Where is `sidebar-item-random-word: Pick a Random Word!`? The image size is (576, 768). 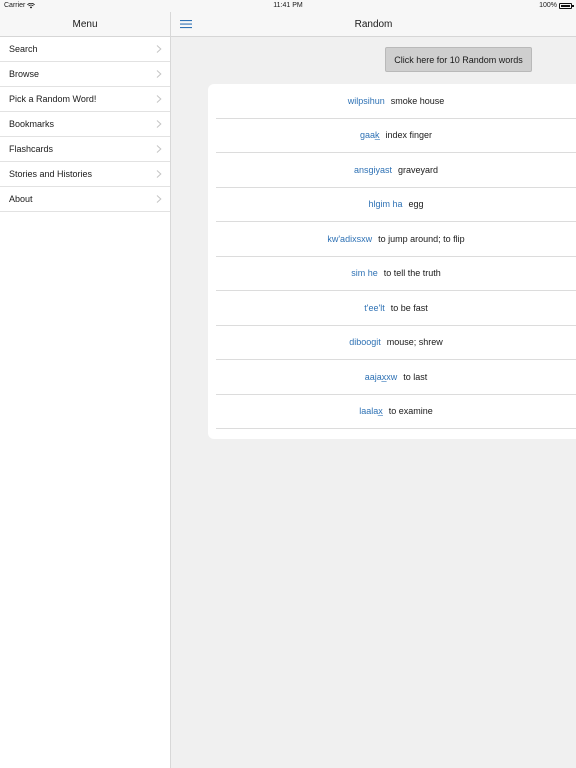 sidebar-item-random-word: Pick a Random Word! is located at coordinates (85, 99).